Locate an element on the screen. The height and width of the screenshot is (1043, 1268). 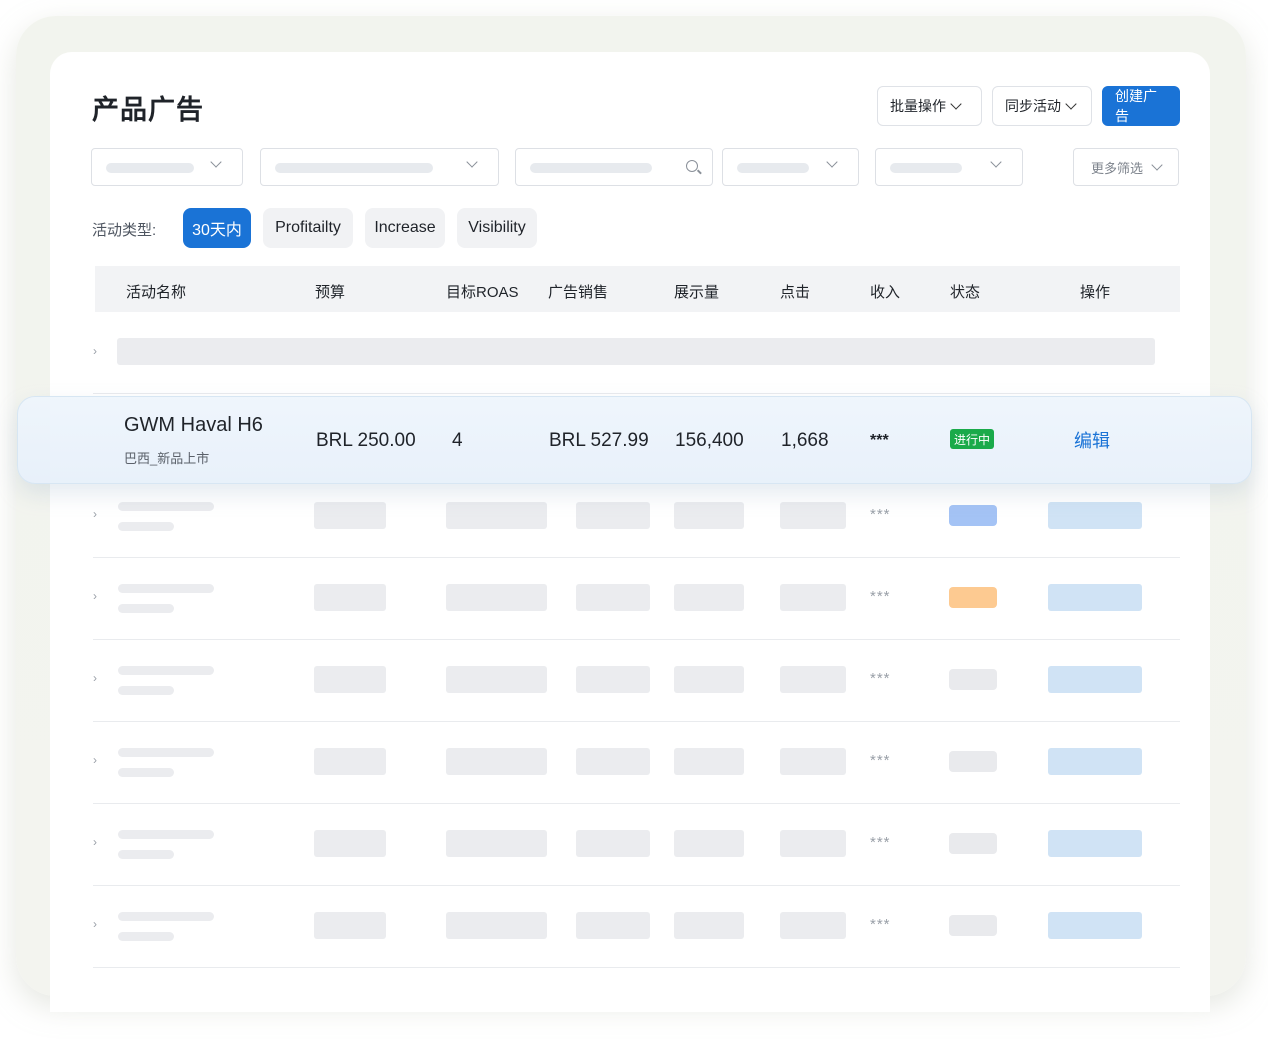
col-header-ad-sales: 广告销售 is located at coordinates (578, 292).